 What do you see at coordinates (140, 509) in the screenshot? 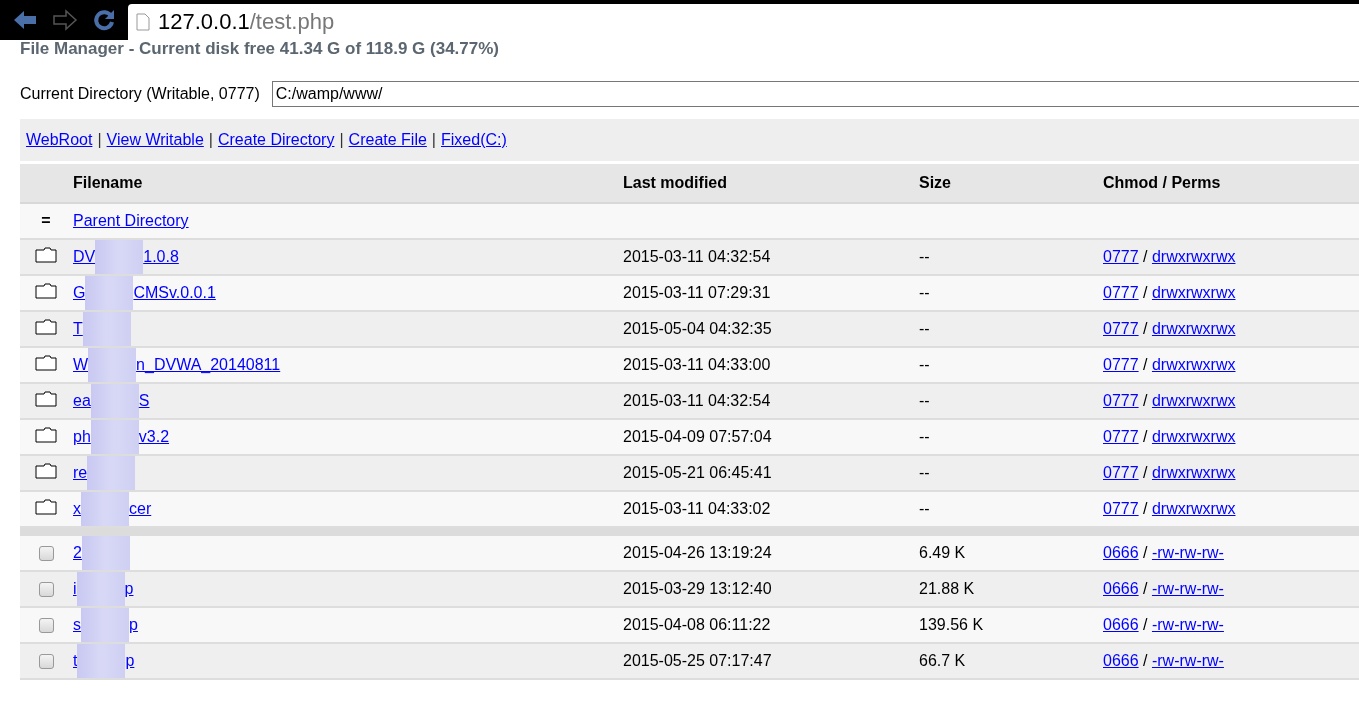
I see `file-link: cer` at bounding box center [140, 509].